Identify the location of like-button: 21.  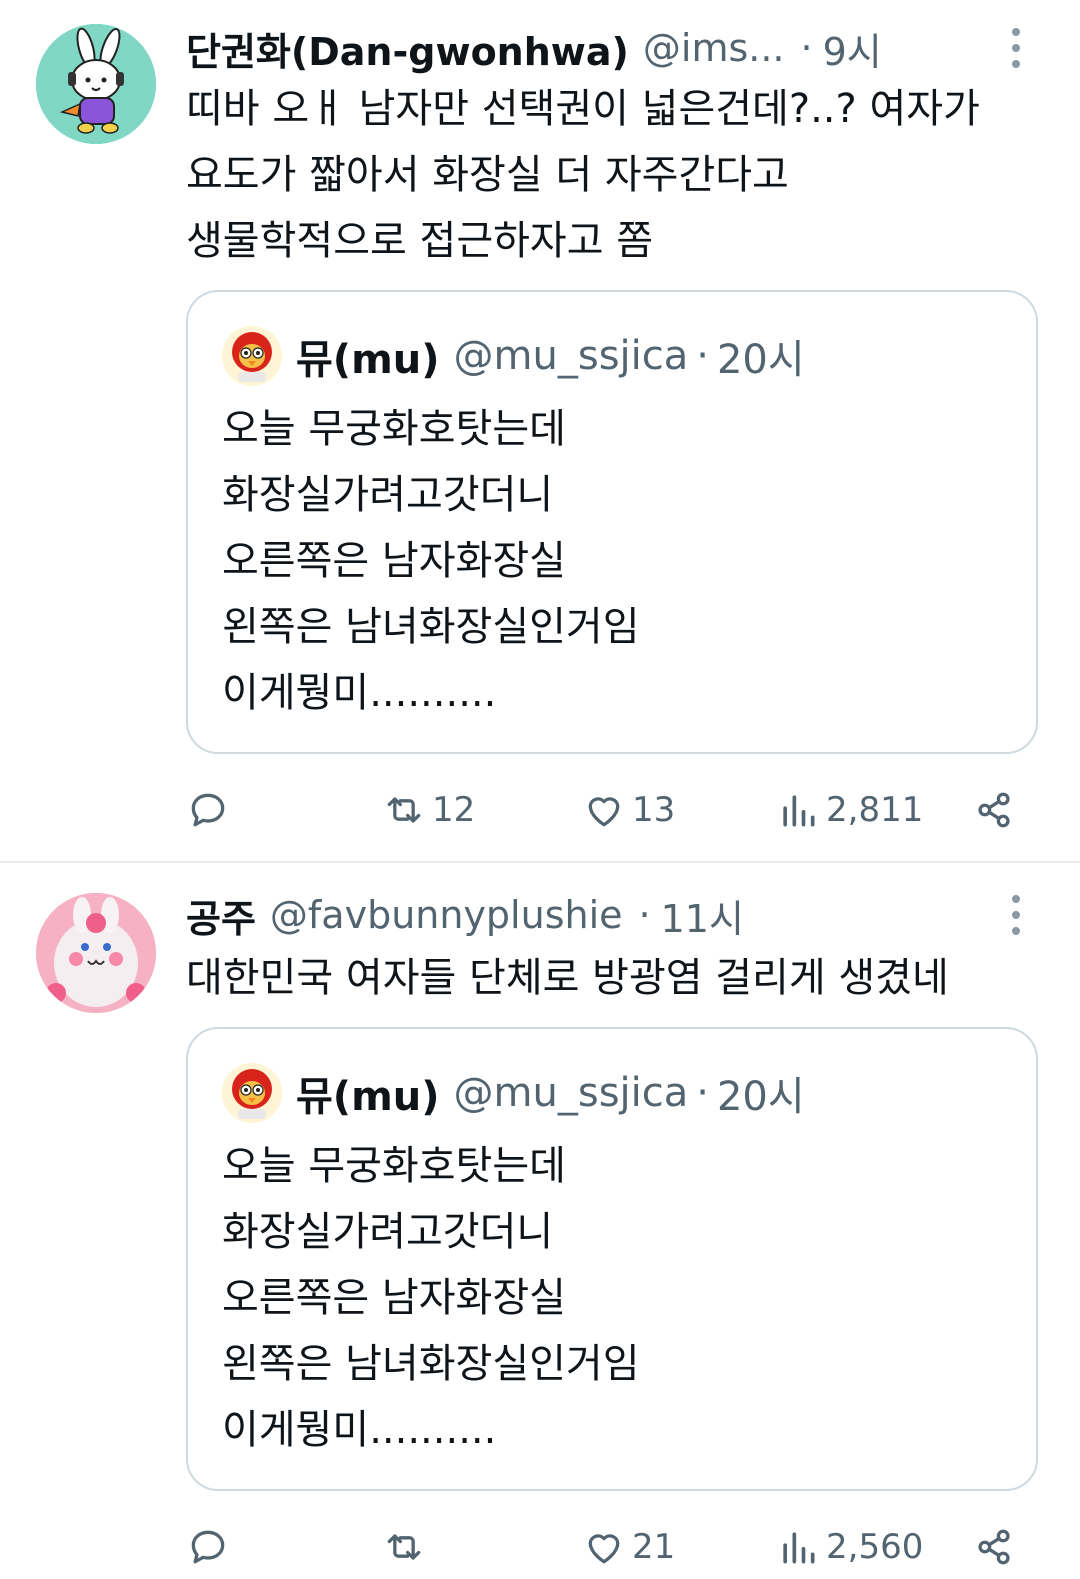
(628, 1547).